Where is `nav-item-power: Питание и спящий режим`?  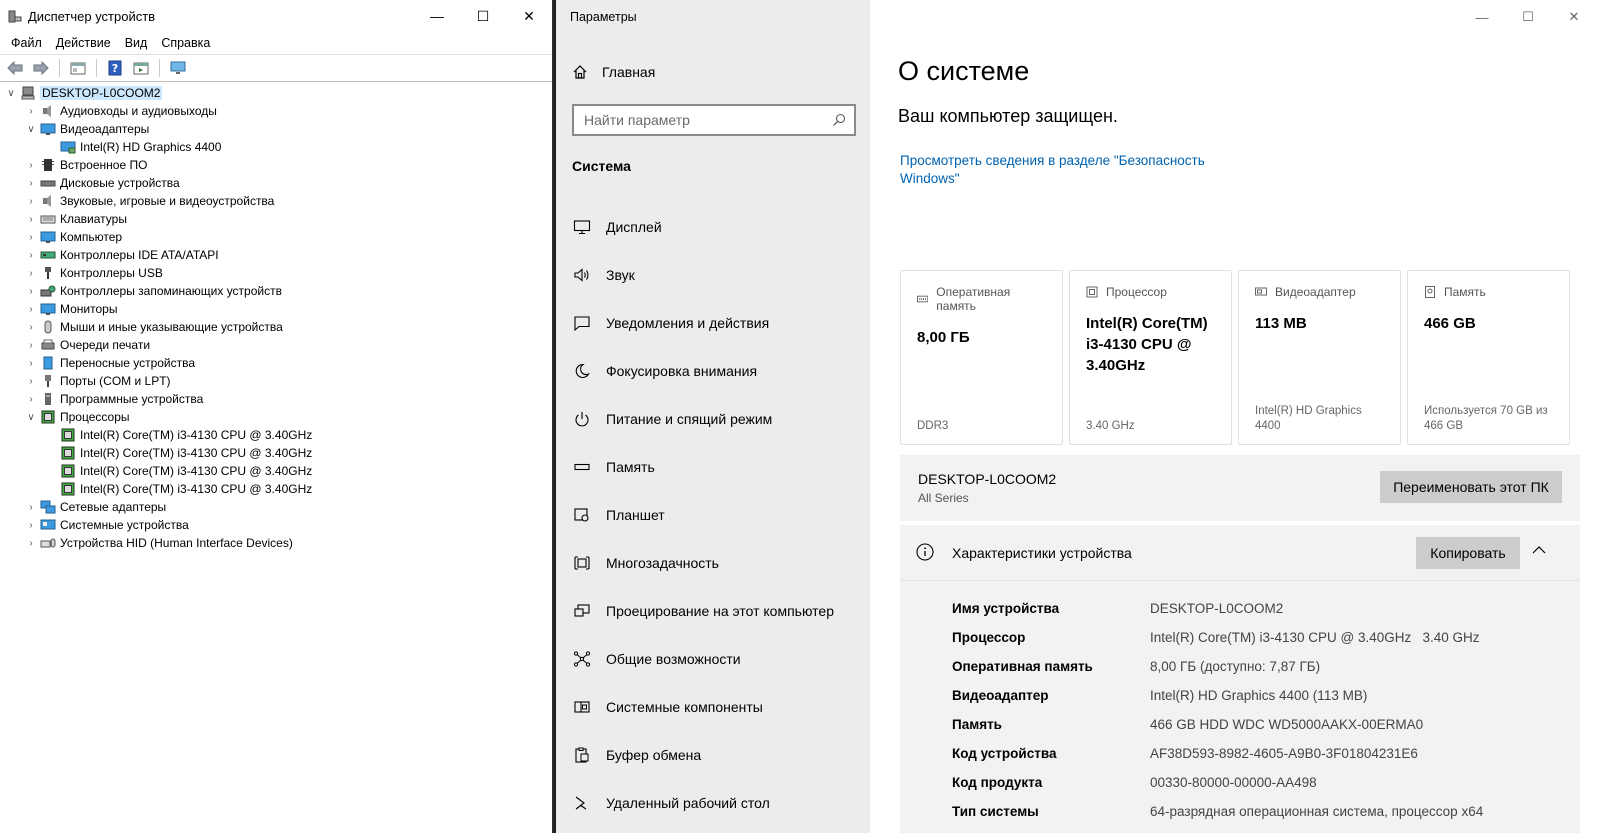 nav-item-power: Питание и спящий режим is located at coordinates (713, 419).